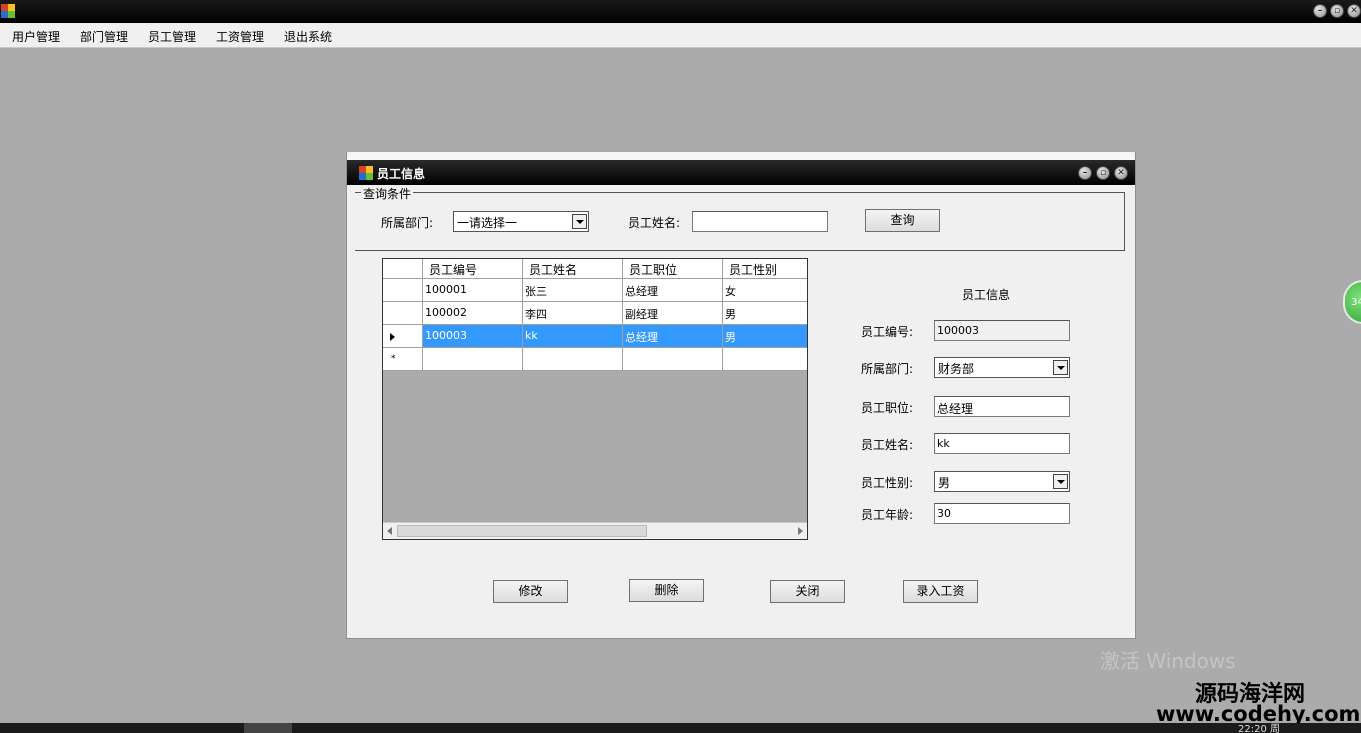 This screenshot has height=733, width=1361. What do you see at coordinates (986, 295) in the screenshot?
I see `detail-heading: 员工信息` at bounding box center [986, 295].